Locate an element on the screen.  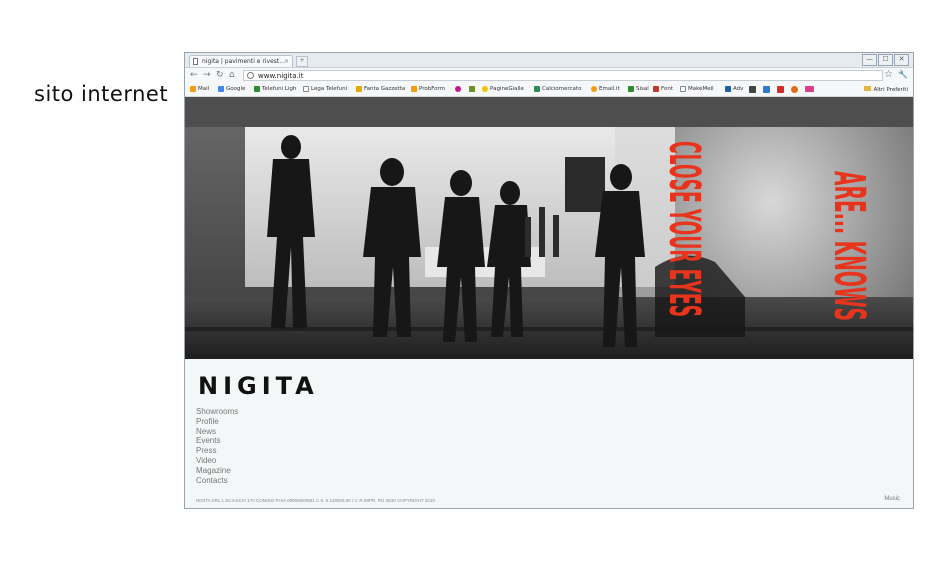
bookmark-calciomercato: Calciomercato is located at coordinates (557, 89).